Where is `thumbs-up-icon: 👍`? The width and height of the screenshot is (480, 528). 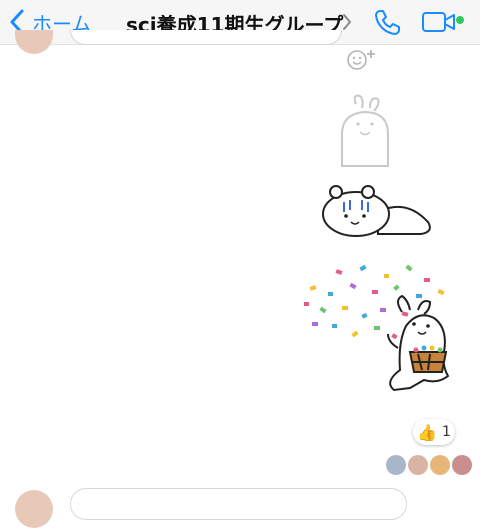
thumbs-up-icon: 👍 is located at coordinates (427, 432).